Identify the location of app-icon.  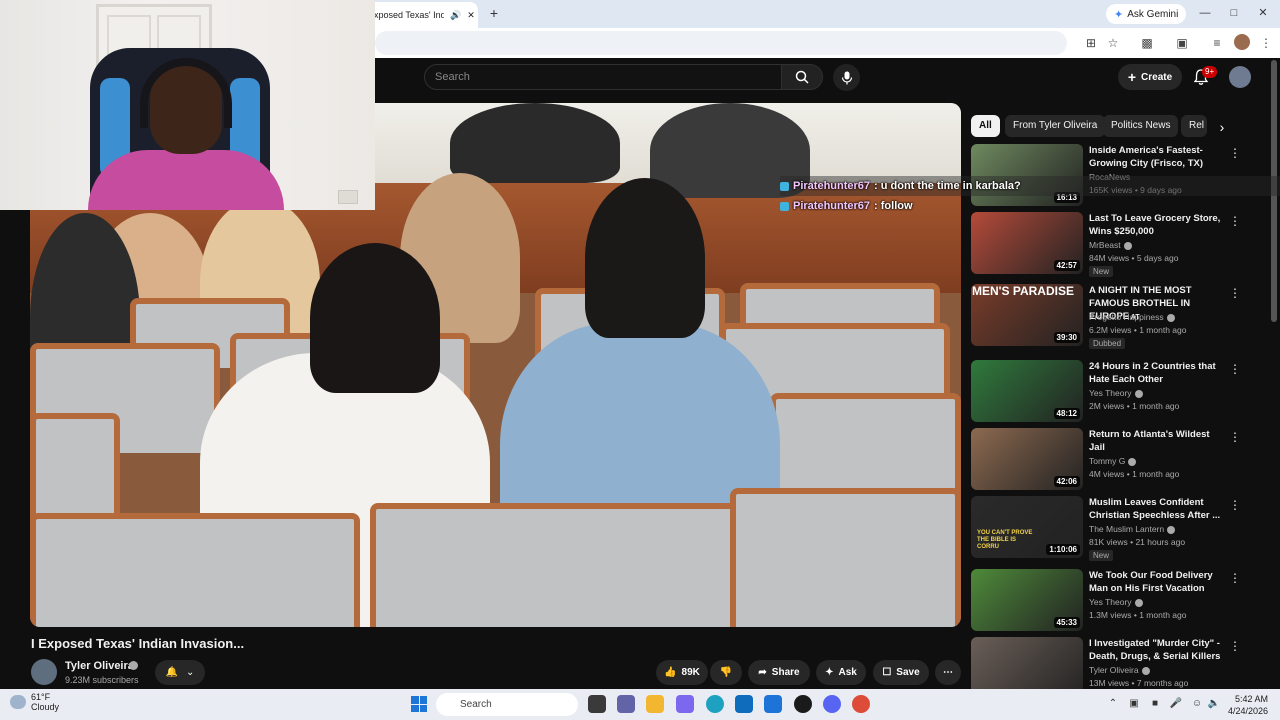
(803, 704).